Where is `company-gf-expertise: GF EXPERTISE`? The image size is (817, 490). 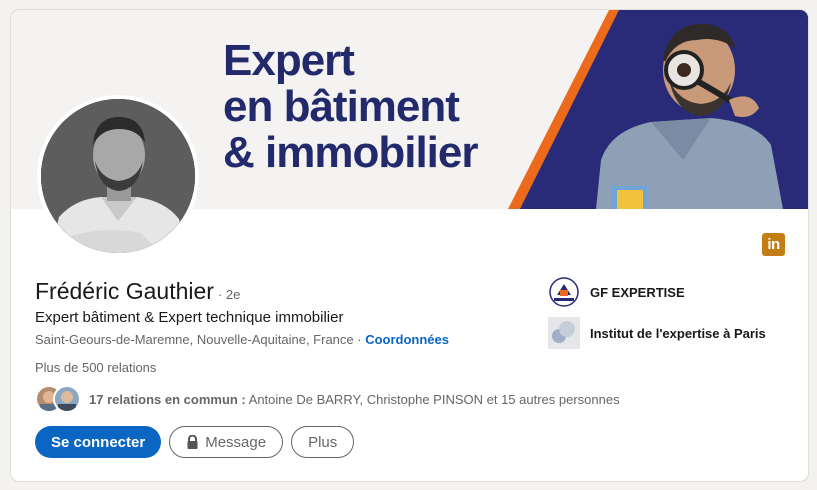
company-gf-expertise: GF EXPERTISE is located at coordinates (657, 292).